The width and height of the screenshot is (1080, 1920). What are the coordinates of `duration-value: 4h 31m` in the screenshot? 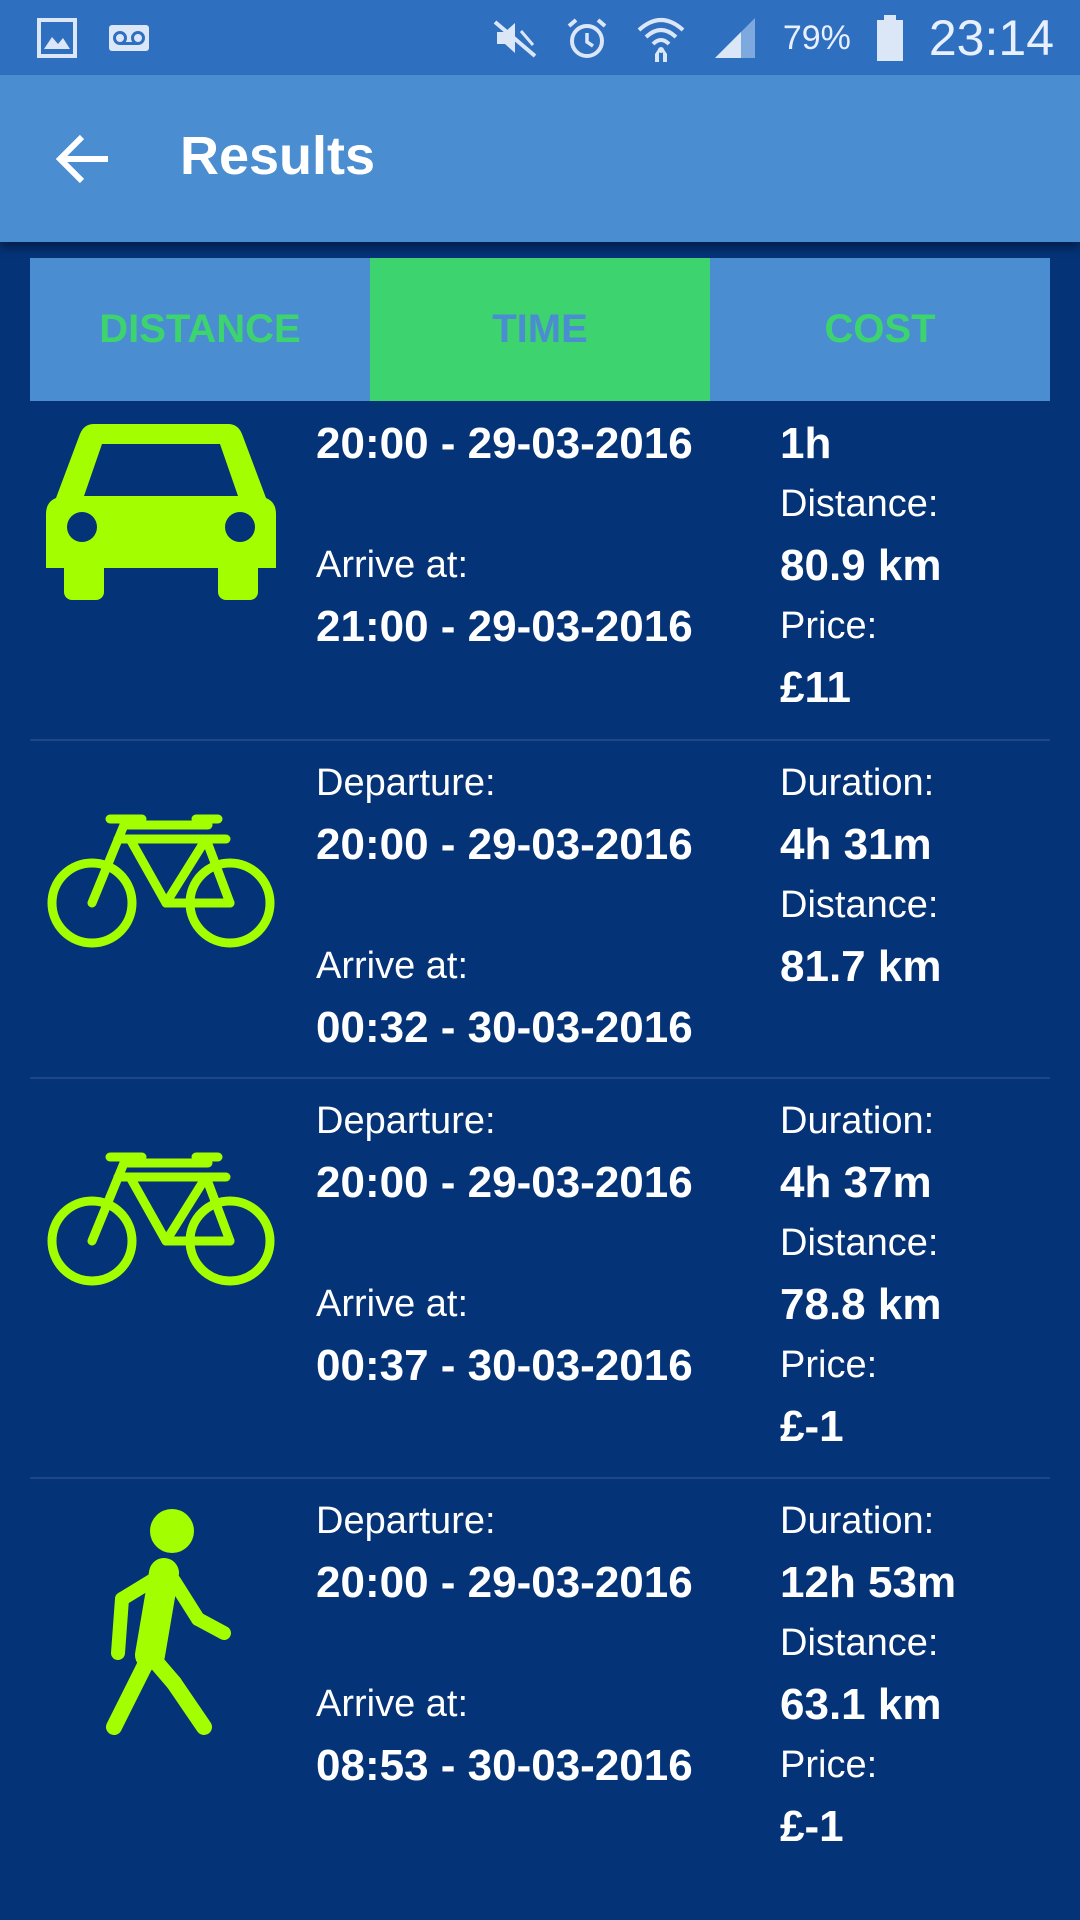 It's located at (856, 844).